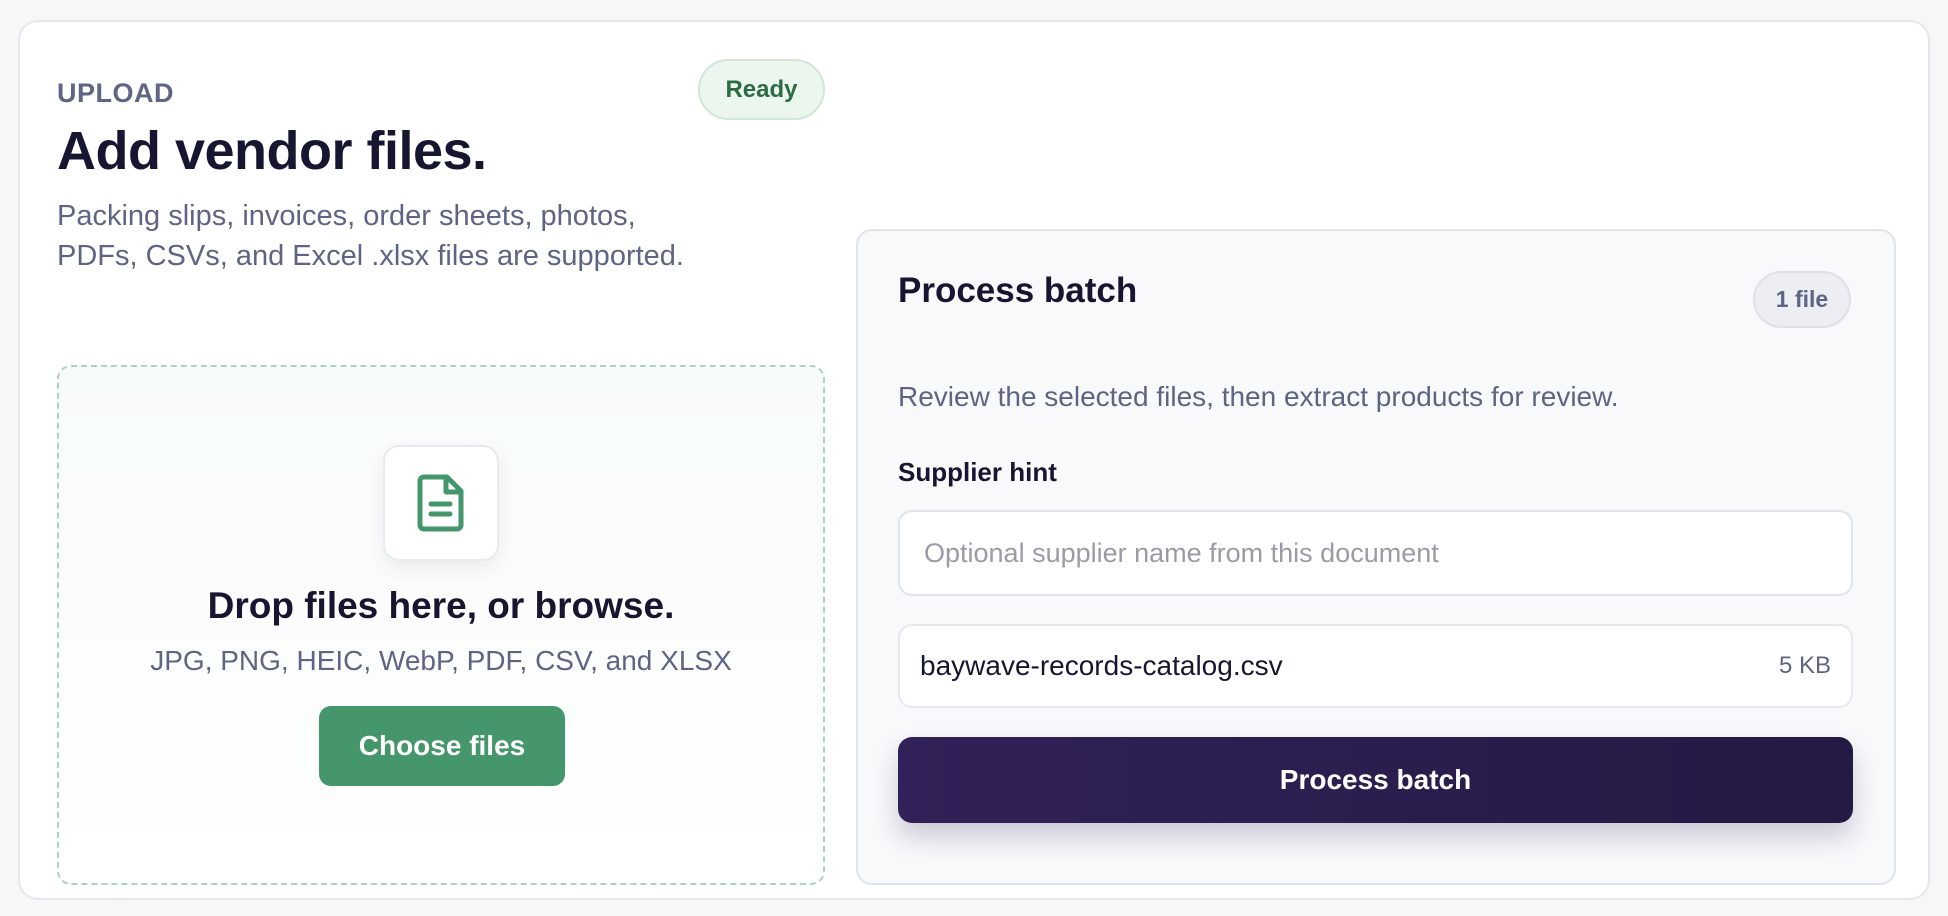 The height and width of the screenshot is (916, 1948). Describe the element at coordinates (761, 89) in the screenshot. I see `status-badge: Ready` at that location.